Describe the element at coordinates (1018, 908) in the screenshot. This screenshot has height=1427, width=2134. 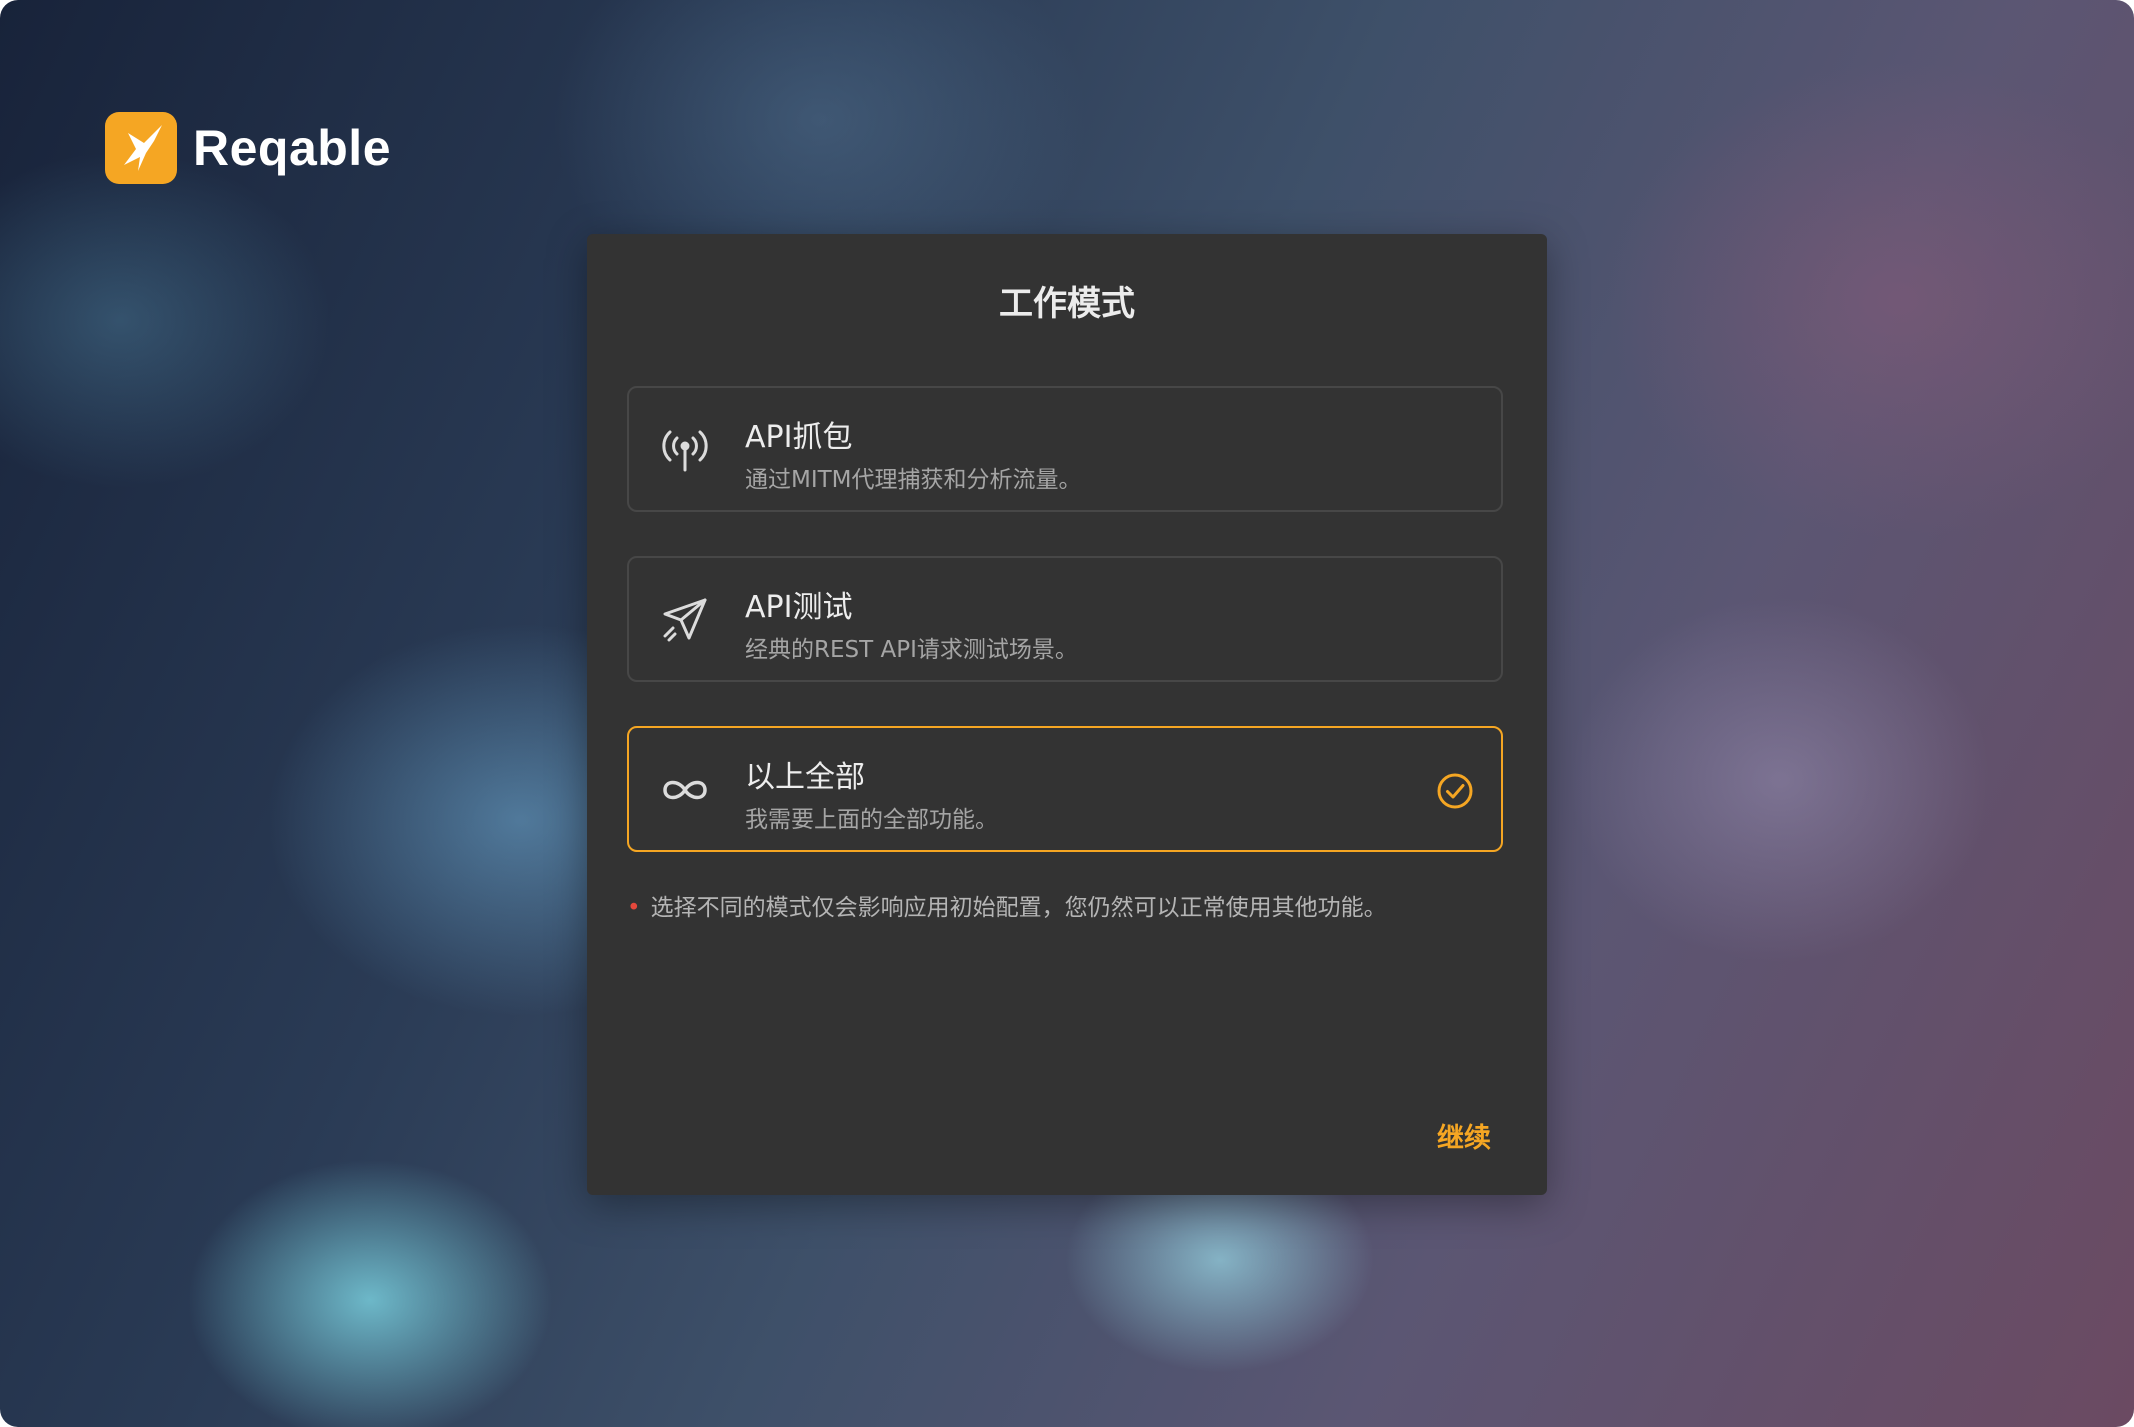
I see `note-text: 选择不同的模式仅会影响应用初始配置，您仍然可以正常使用其他功能。` at that location.